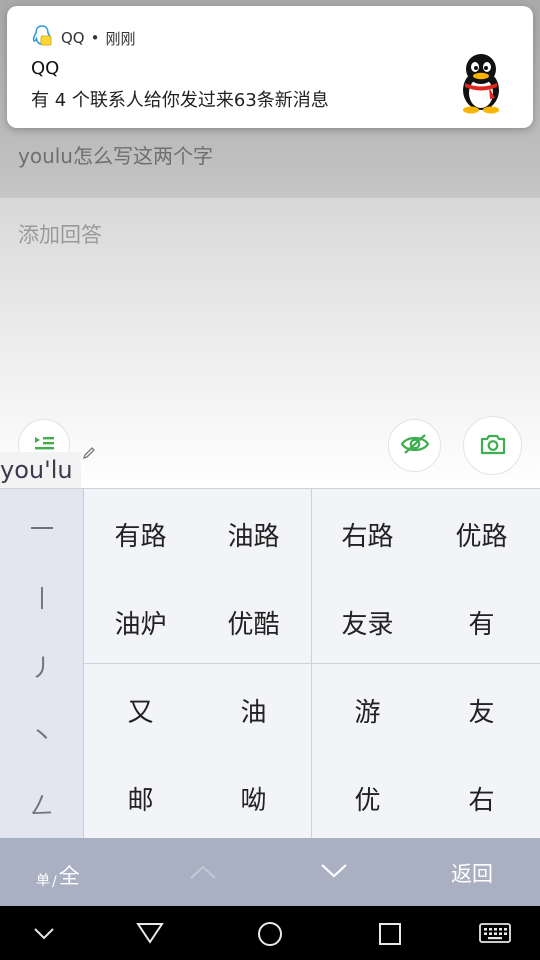 This screenshot has width=540, height=960. I want to click on candidate: 又, so click(140, 710).